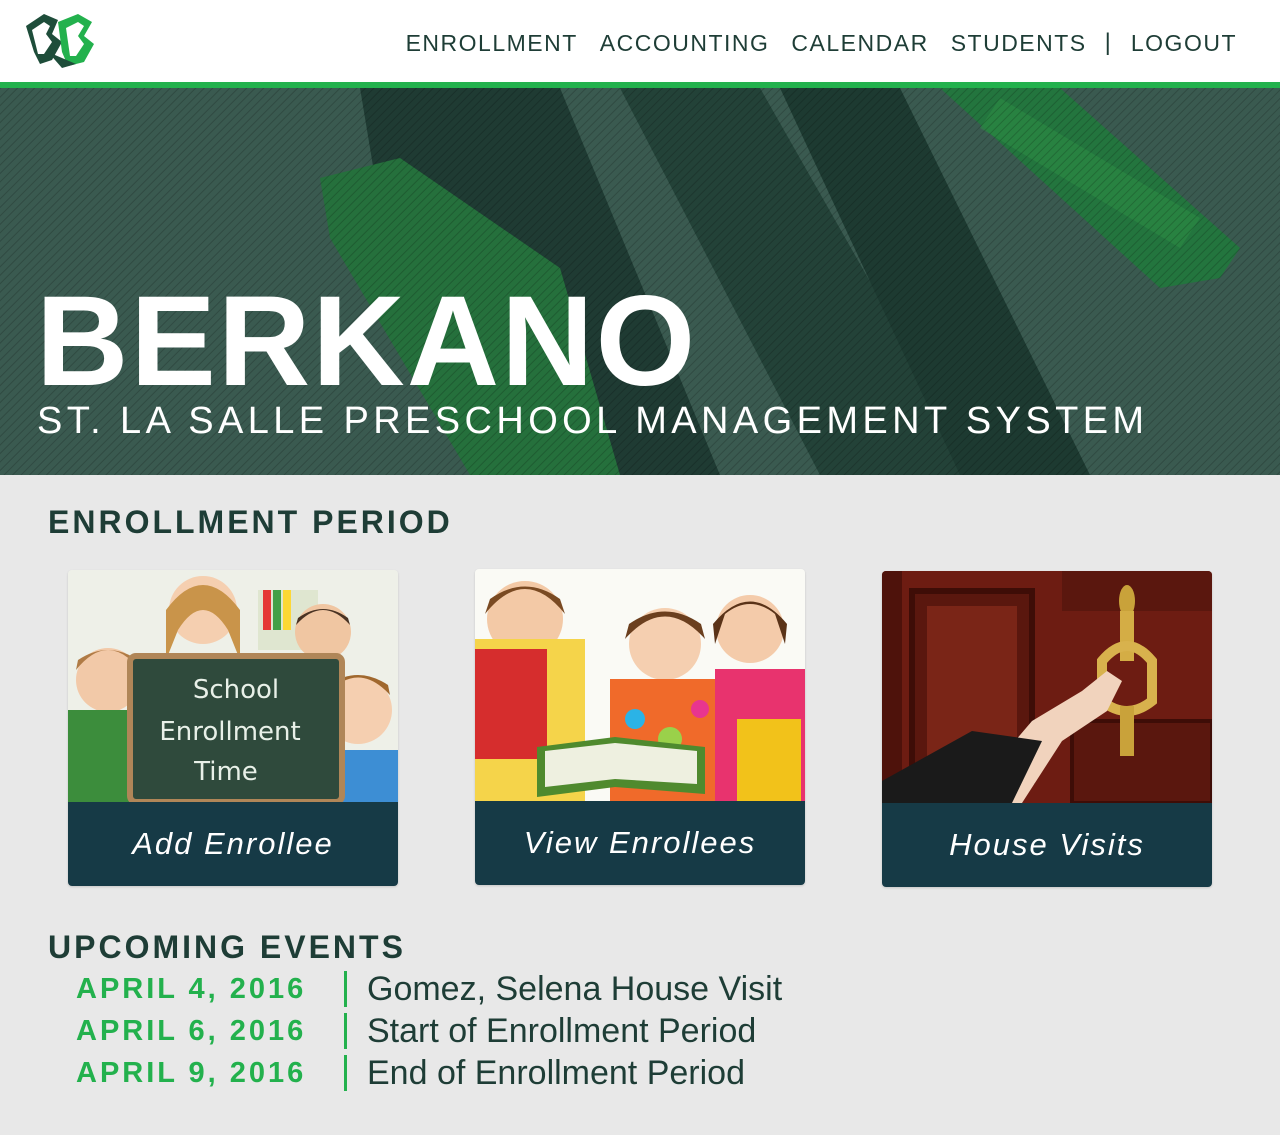  What do you see at coordinates (250, 522) in the screenshot?
I see `enrollment-period-heading: ENROLLMENT PERIOD` at bounding box center [250, 522].